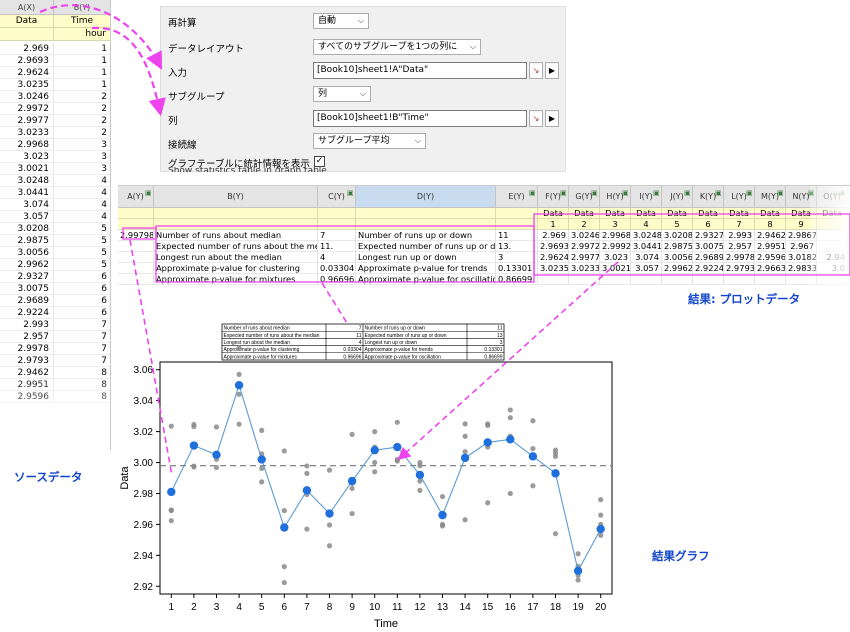  What do you see at coordinates (55, 169) in the screenshot?
I see `source-row: 3.0021 3` at bounding box center [55, 169].